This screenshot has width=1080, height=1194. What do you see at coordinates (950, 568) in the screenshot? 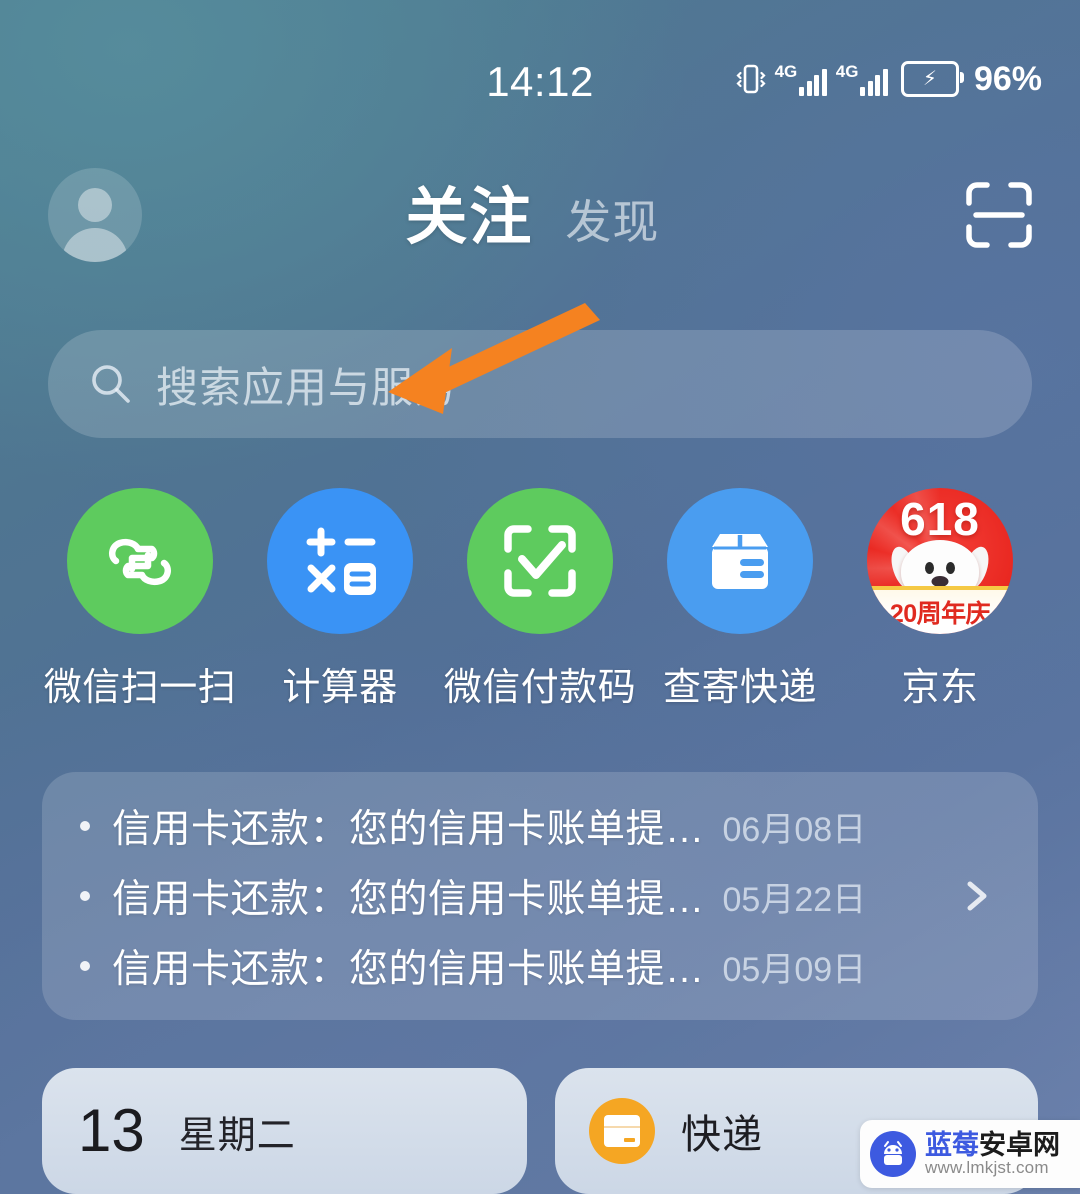
I see `jd-dog-eye-right` at bounding box center [950, 568].